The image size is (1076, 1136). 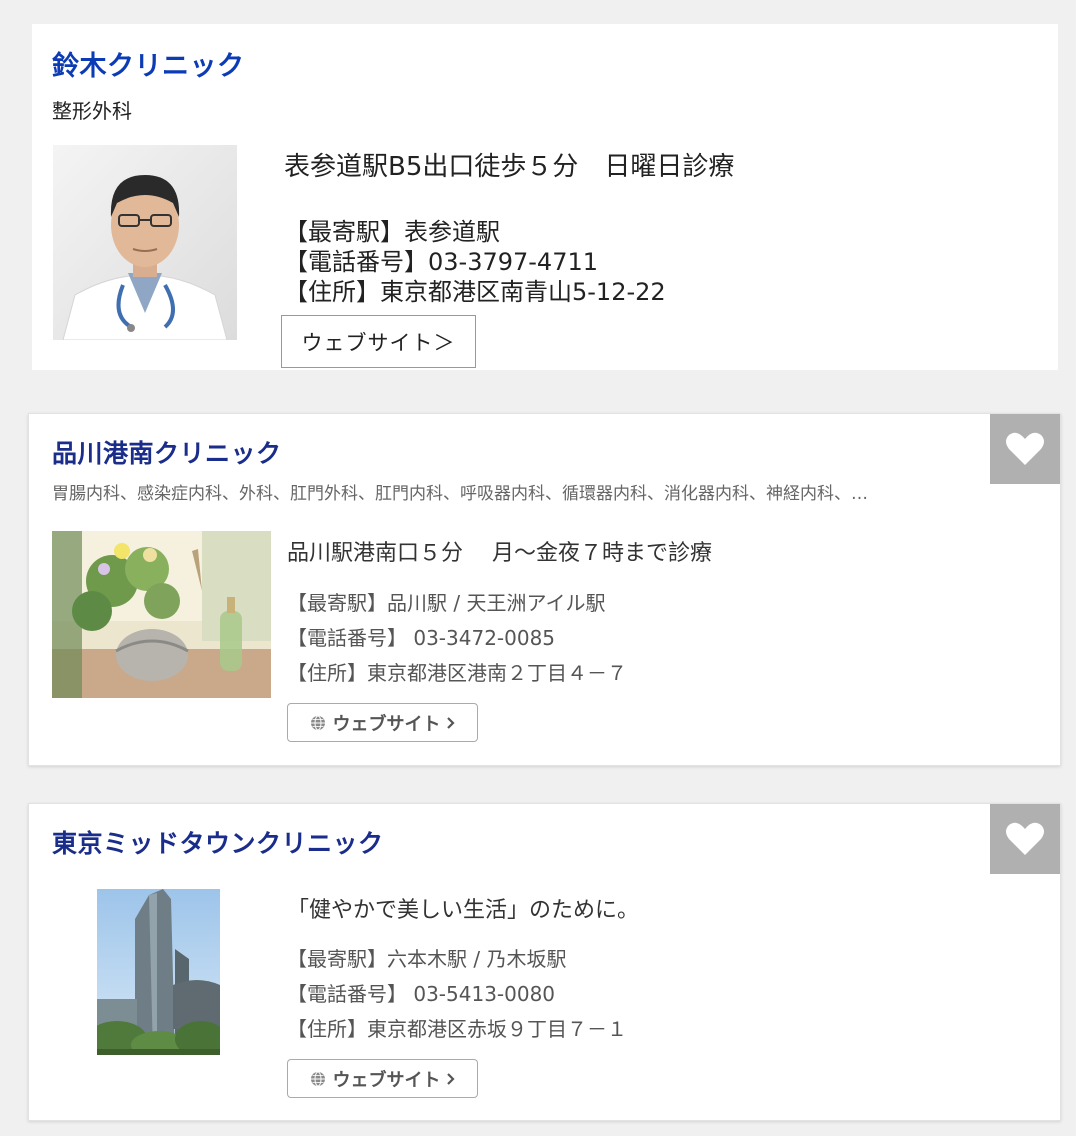 I want to click on clinic-headline: 品川駅港南口５分 月～金夜７時まで診療, so click(x=499, y=553).